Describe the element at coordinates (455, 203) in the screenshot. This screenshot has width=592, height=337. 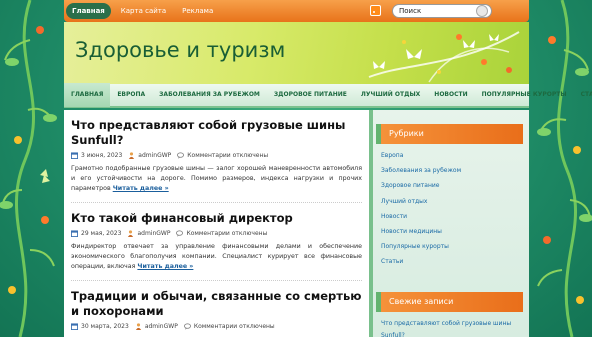
I see `rubric-link: Лучший отдых` at that location.